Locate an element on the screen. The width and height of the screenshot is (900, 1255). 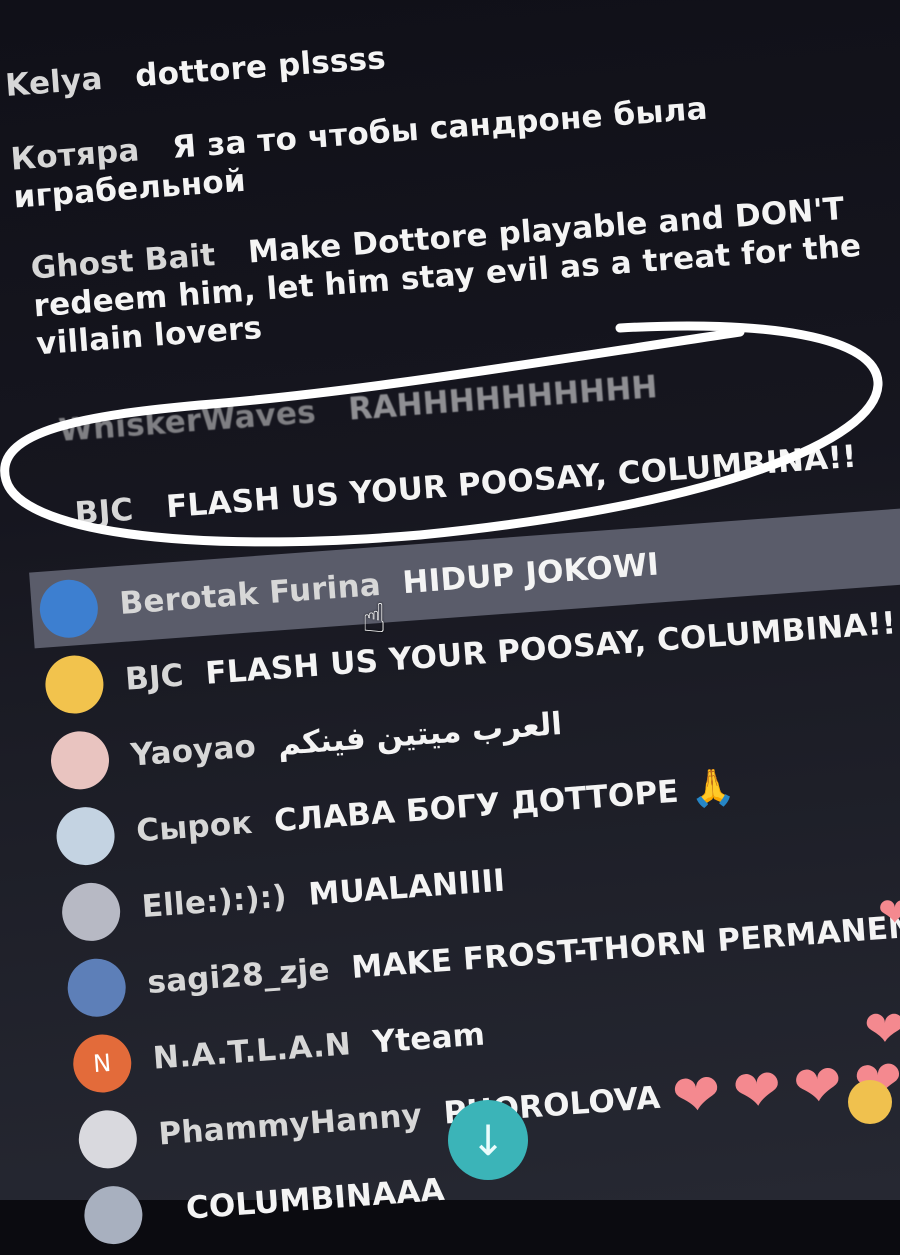
chat-text: dottore plssss is located at coordinates (260, 67).